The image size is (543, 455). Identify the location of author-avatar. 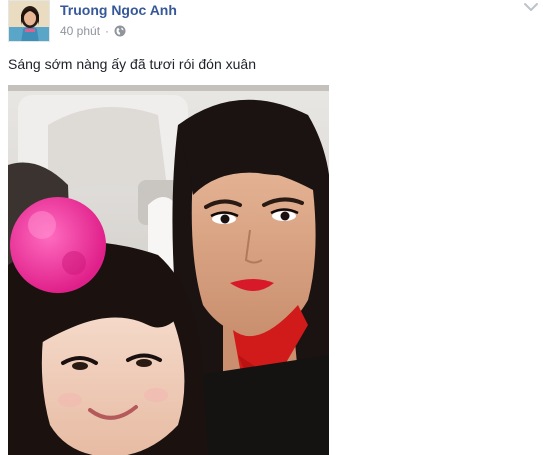
(29, 21).